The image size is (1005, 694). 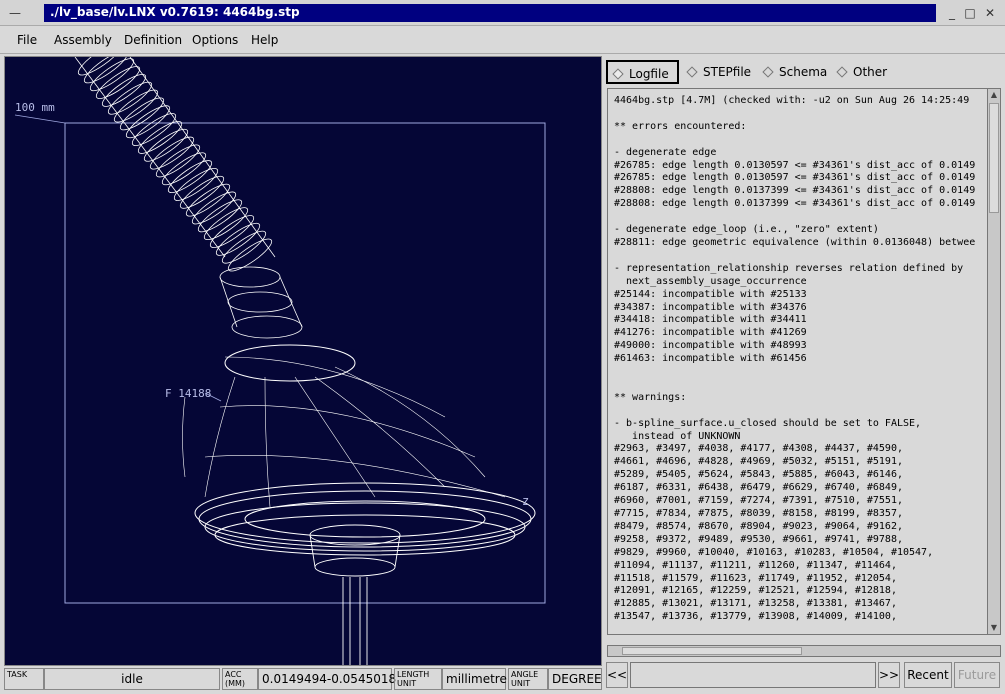 What do you see at coordinates (327, 679) in the screenshot?
I see `acc-value: 0.0149494-0.0545018` at bounding box center [327, 679].